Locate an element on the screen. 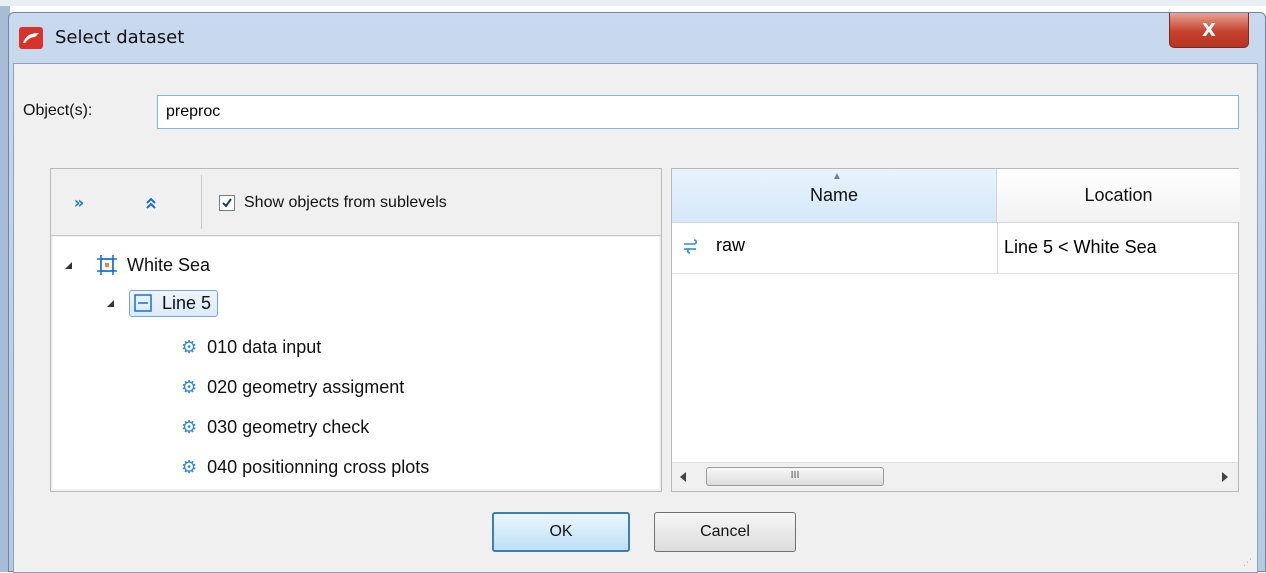 The height and width of the screenshot is (573, 1266). tree-item-label: 040 positionning cross plots is located at coordinates (318, 466).